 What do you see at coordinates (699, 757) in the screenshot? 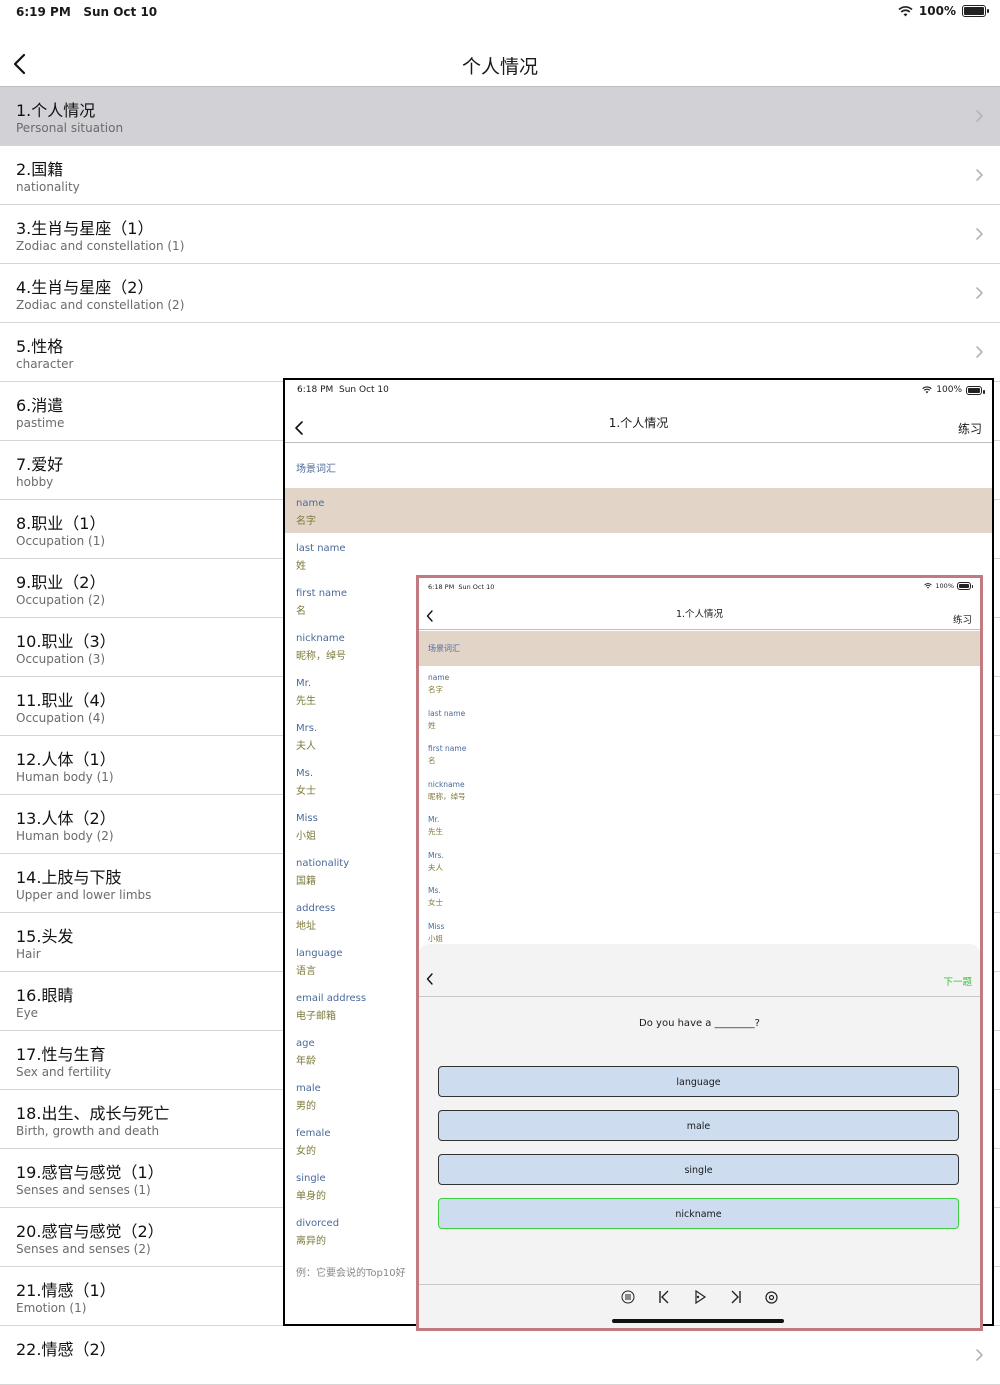
I see `word-item: first name 名` at bounding box center [699, 757].